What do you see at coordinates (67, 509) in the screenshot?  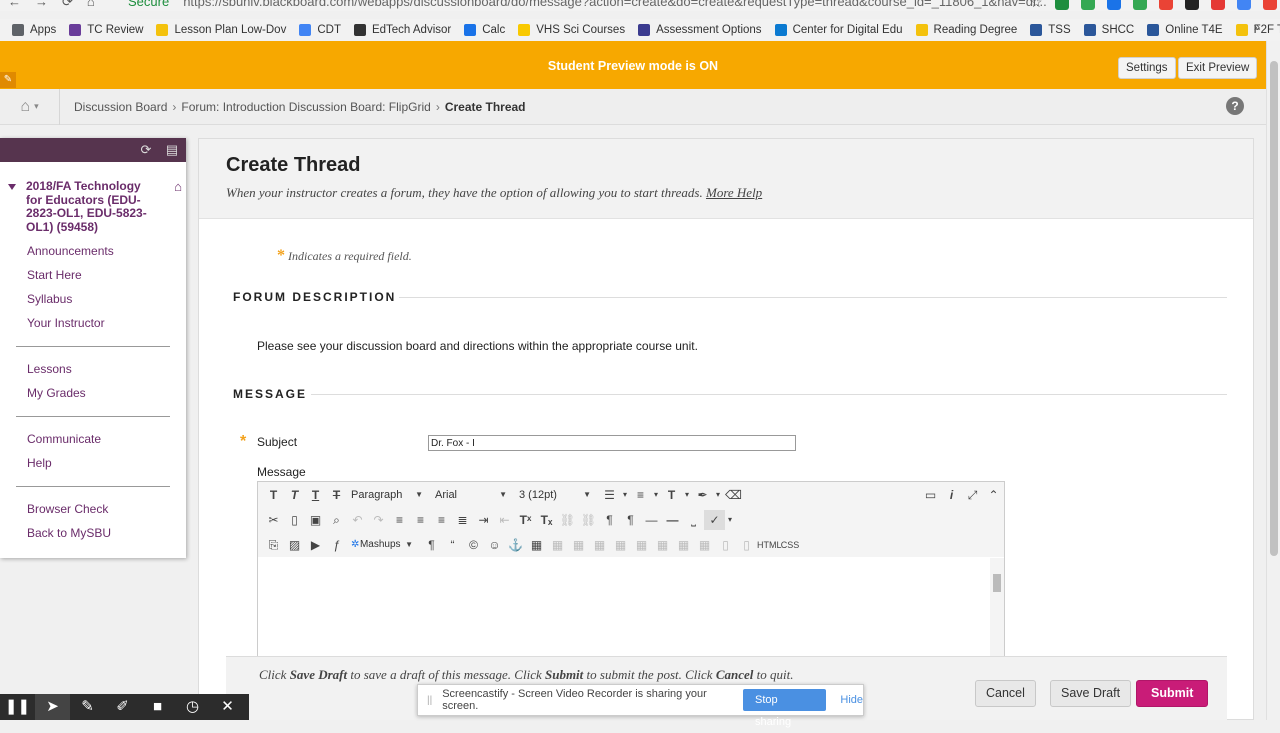 I see `course-menu-item: Browser Check` at bounding box center [67, 509].